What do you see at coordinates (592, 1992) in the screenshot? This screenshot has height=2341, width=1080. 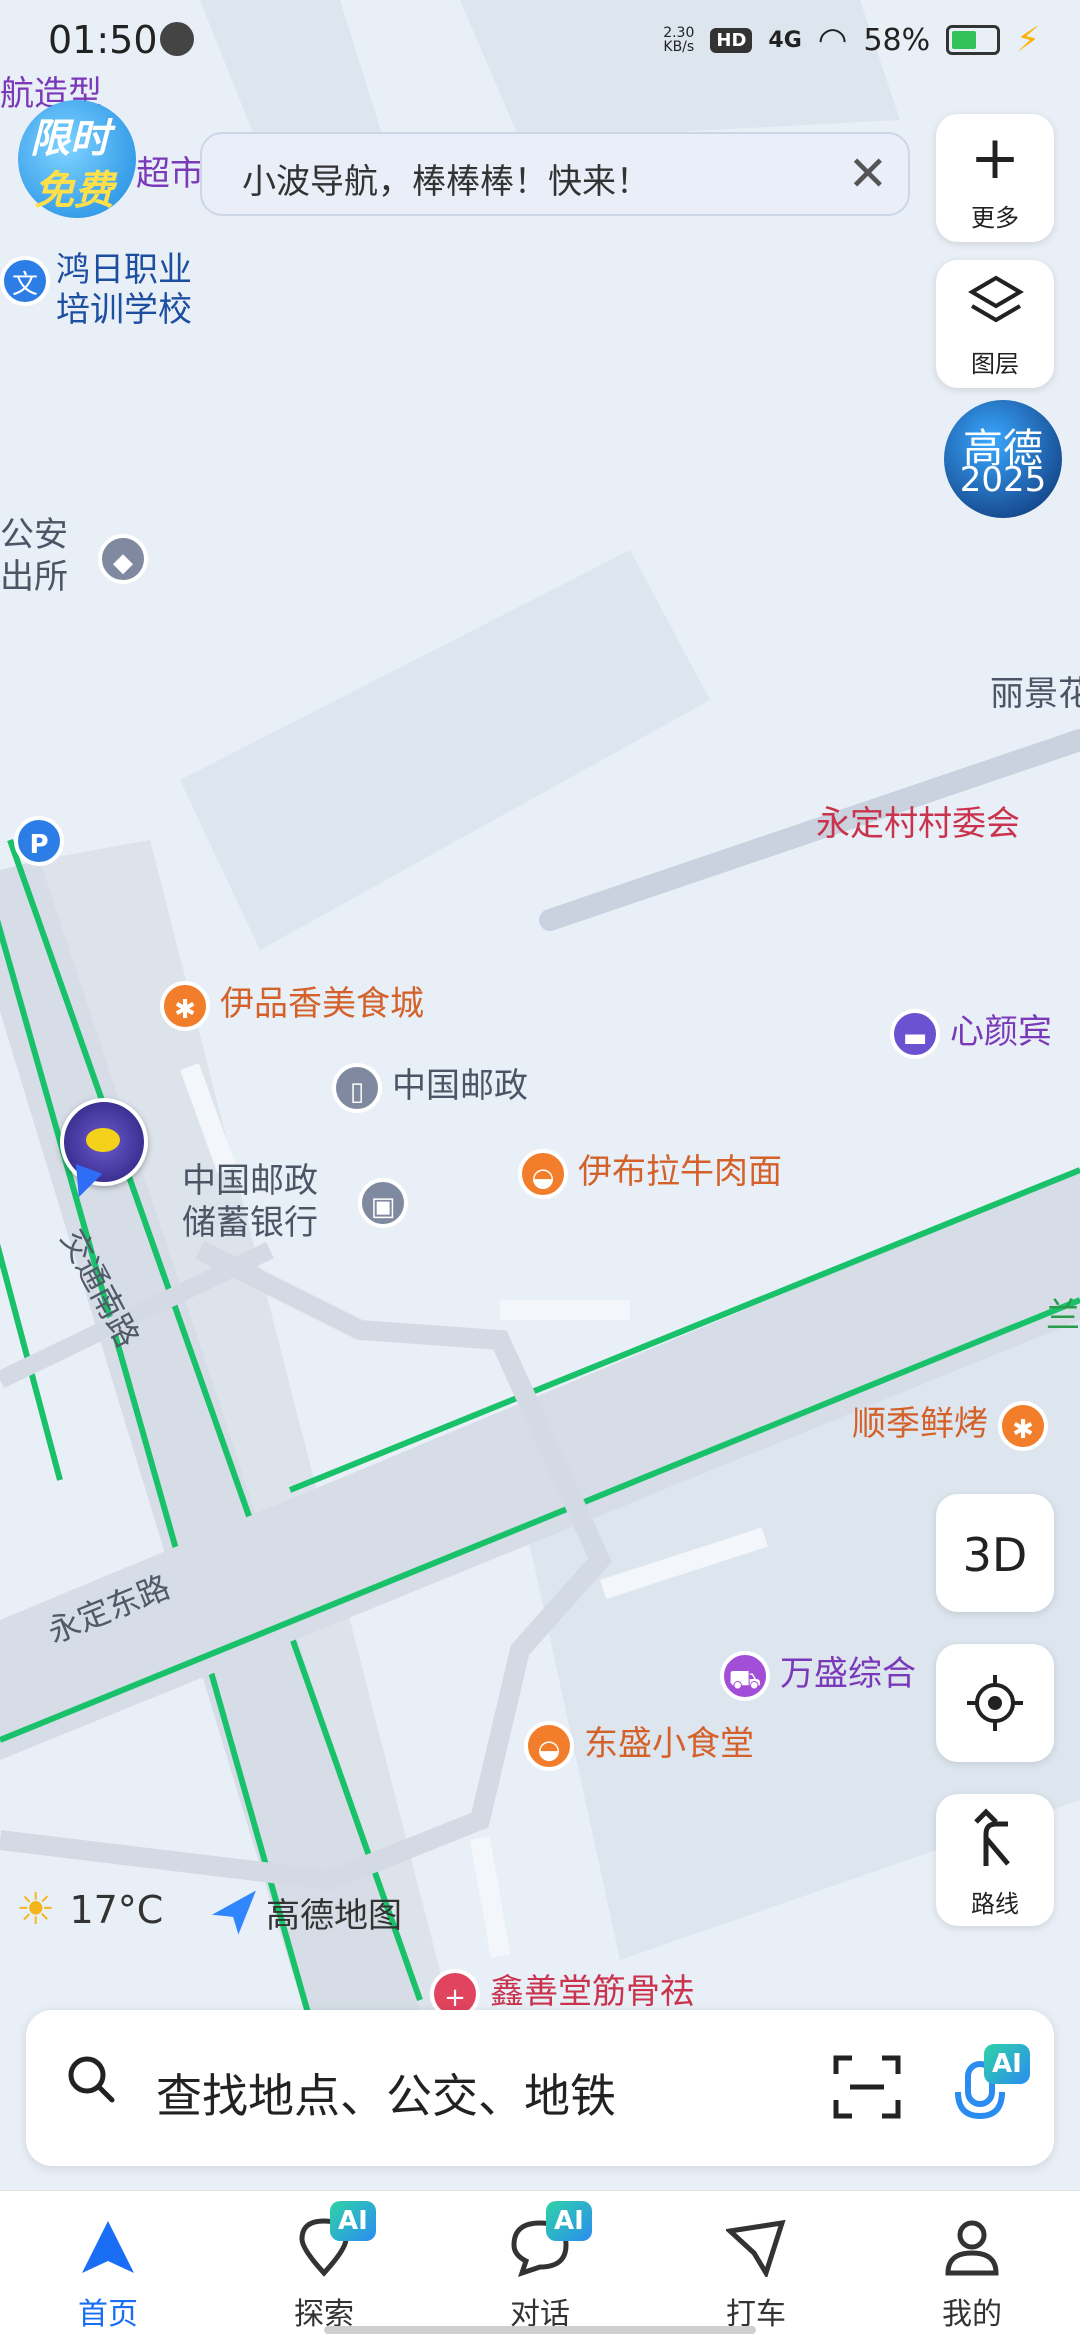 I see `xinshan-label: 鑫善堂筋骨祛` at bounding box center [592, 1992].